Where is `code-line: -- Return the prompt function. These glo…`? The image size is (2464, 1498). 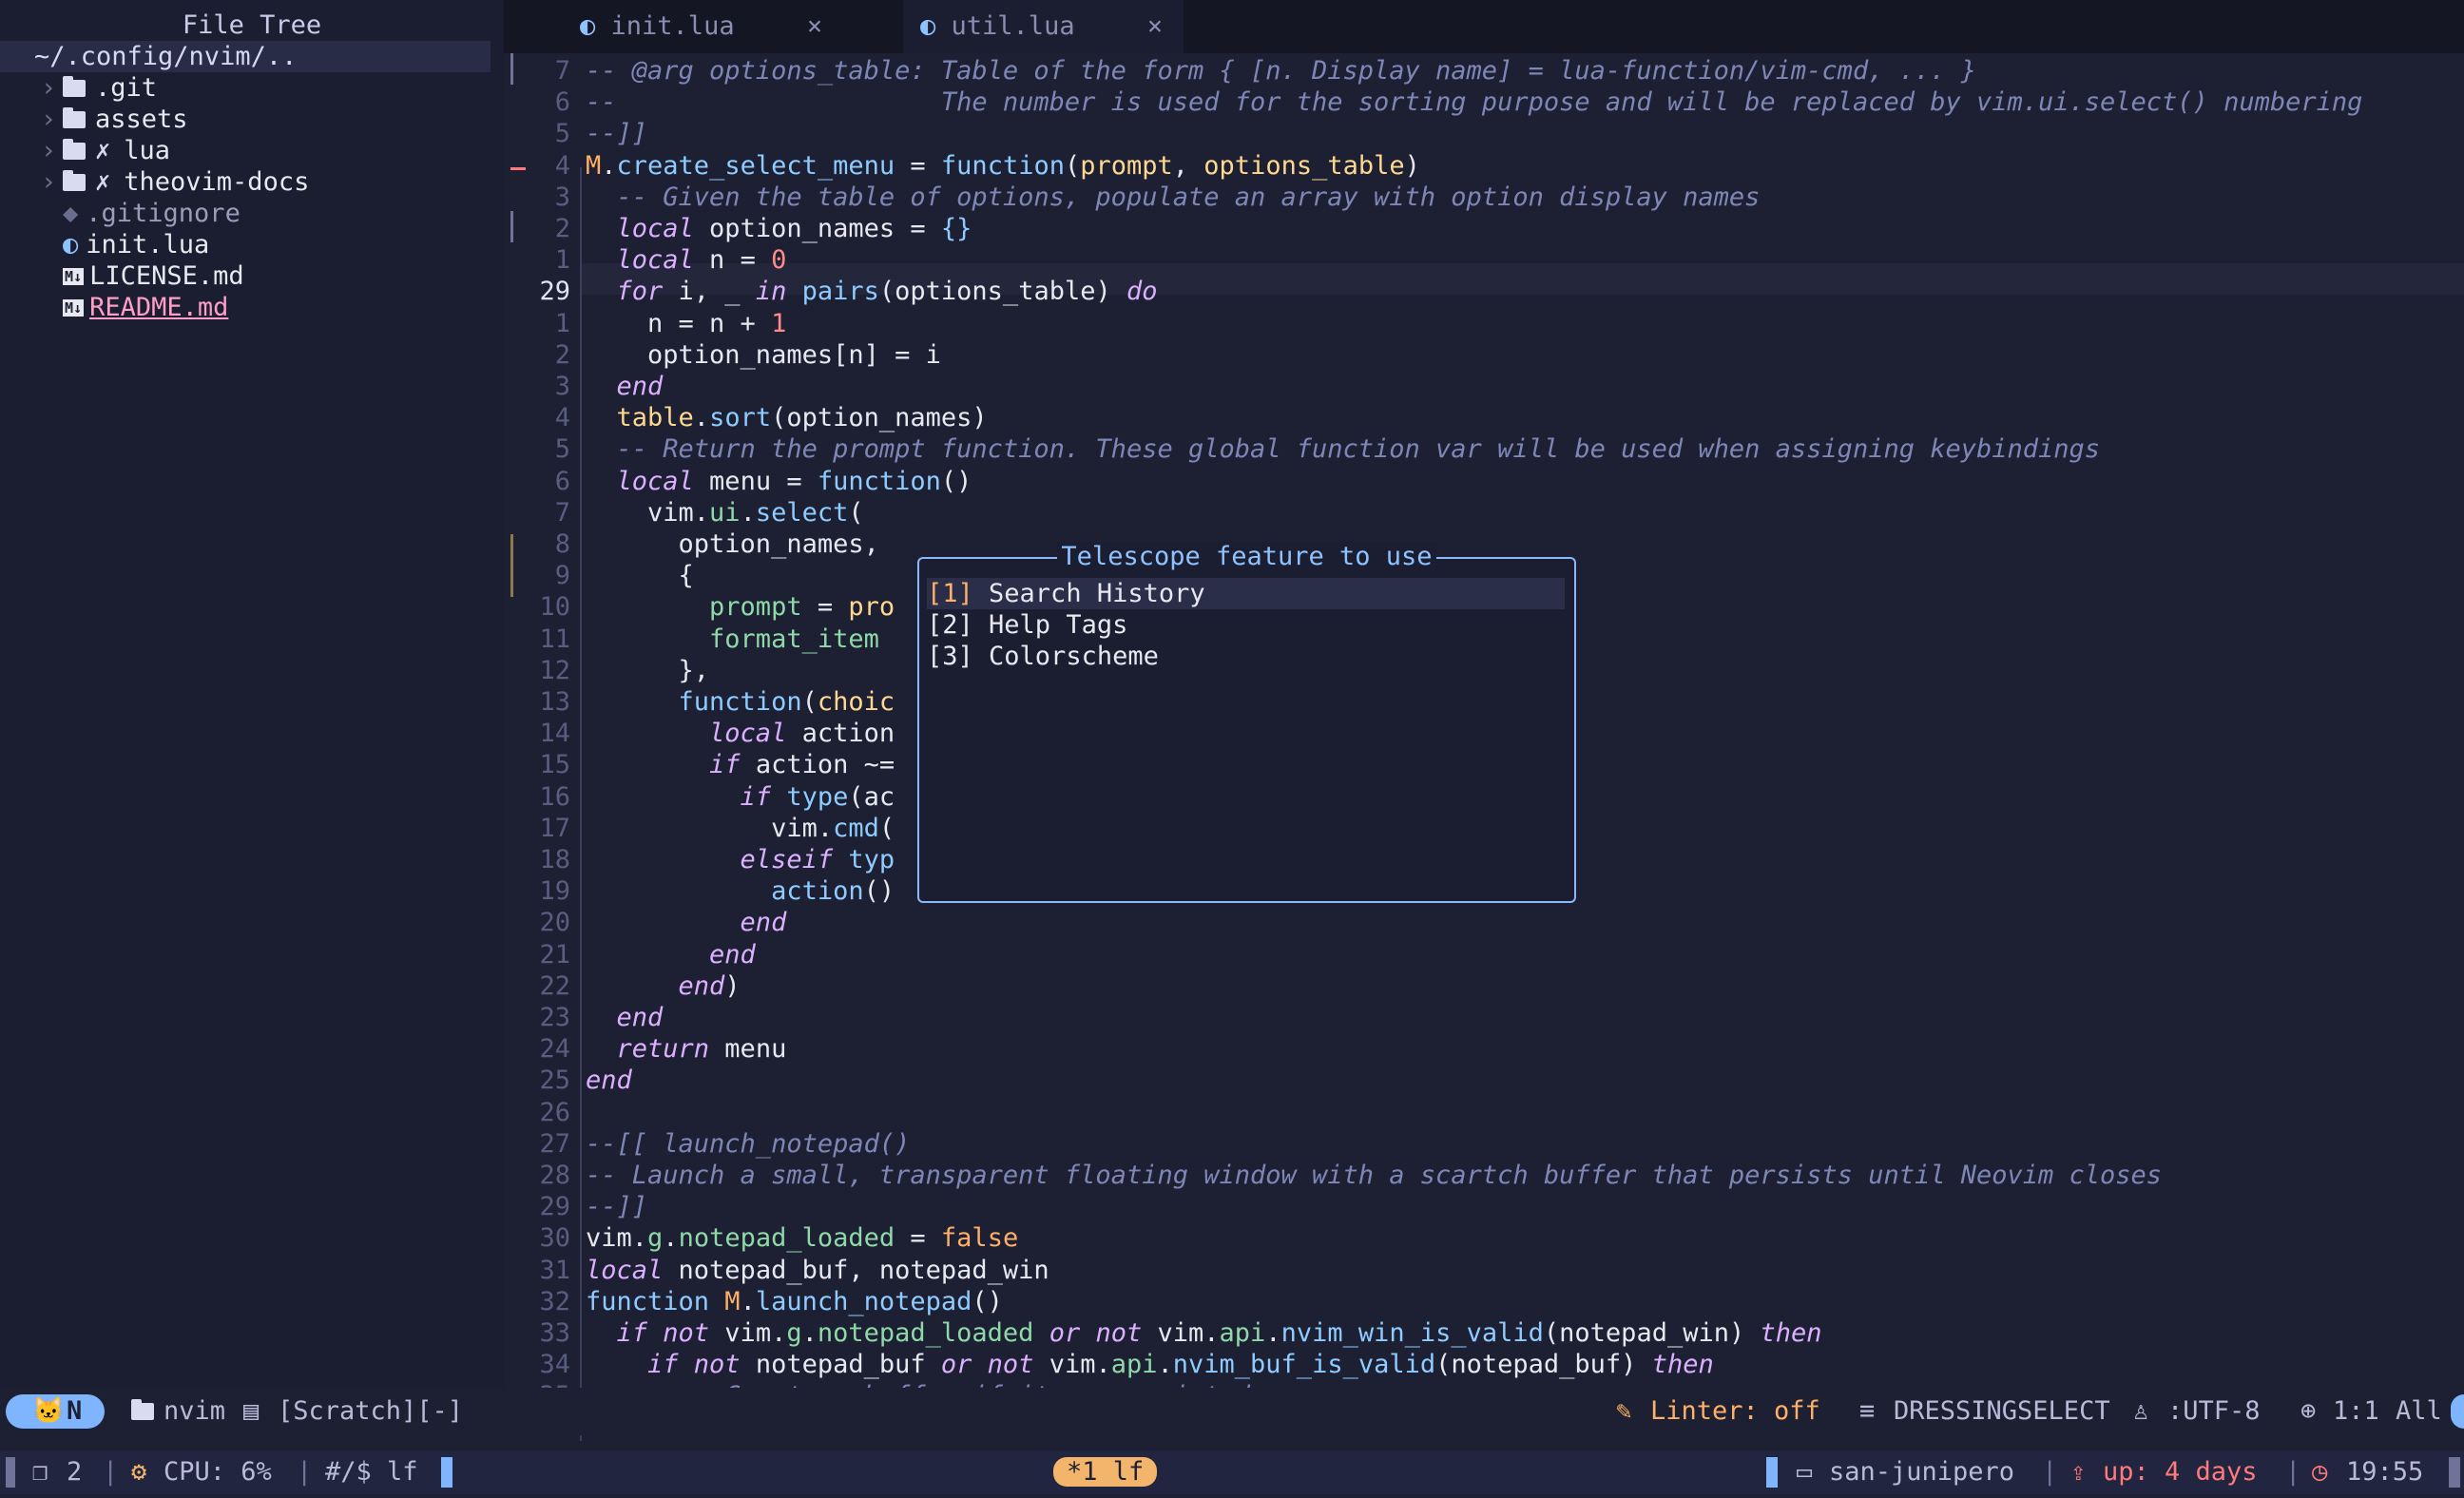 code-line: -- Return the prompt function. These glo… is located at coordinates (1343, 449).